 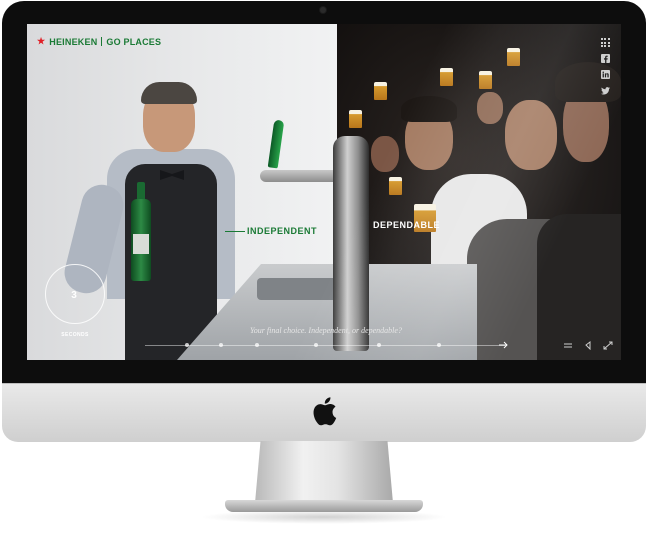 I want to click on facebook-icon, so click(x=605, y=58).